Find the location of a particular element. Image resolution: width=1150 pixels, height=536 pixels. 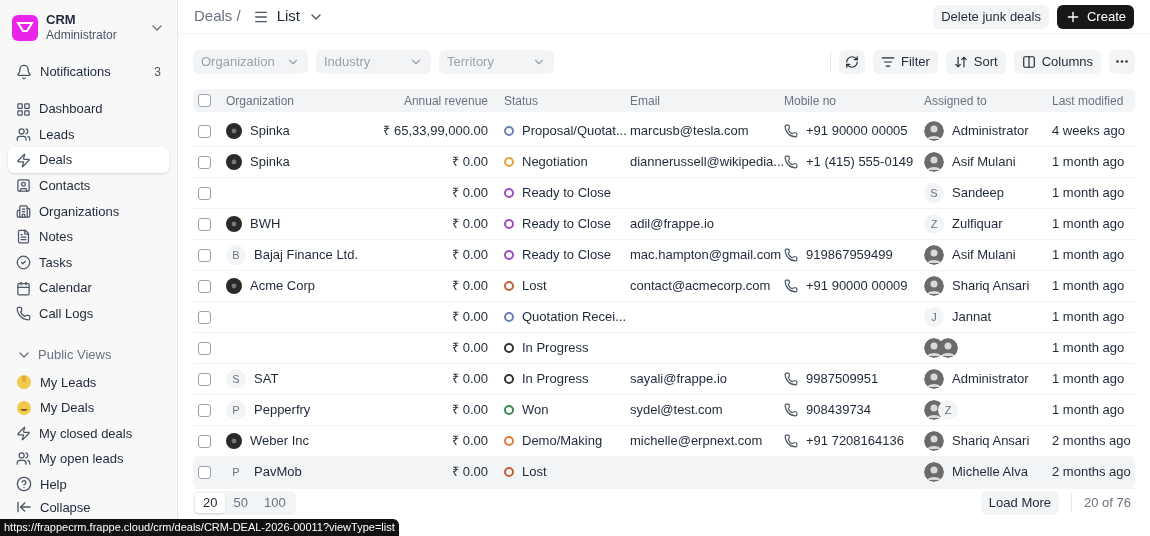

toolbar-button: Sort is located at coordinates (975, 61).